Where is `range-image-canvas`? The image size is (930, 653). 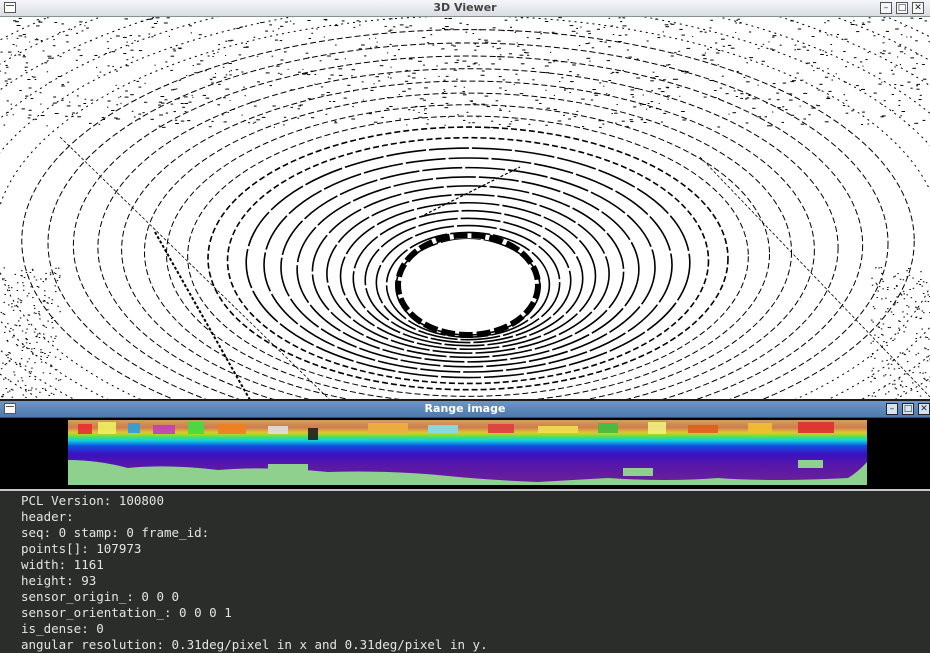 range-image-canvas is located at coordinates (467, 452).